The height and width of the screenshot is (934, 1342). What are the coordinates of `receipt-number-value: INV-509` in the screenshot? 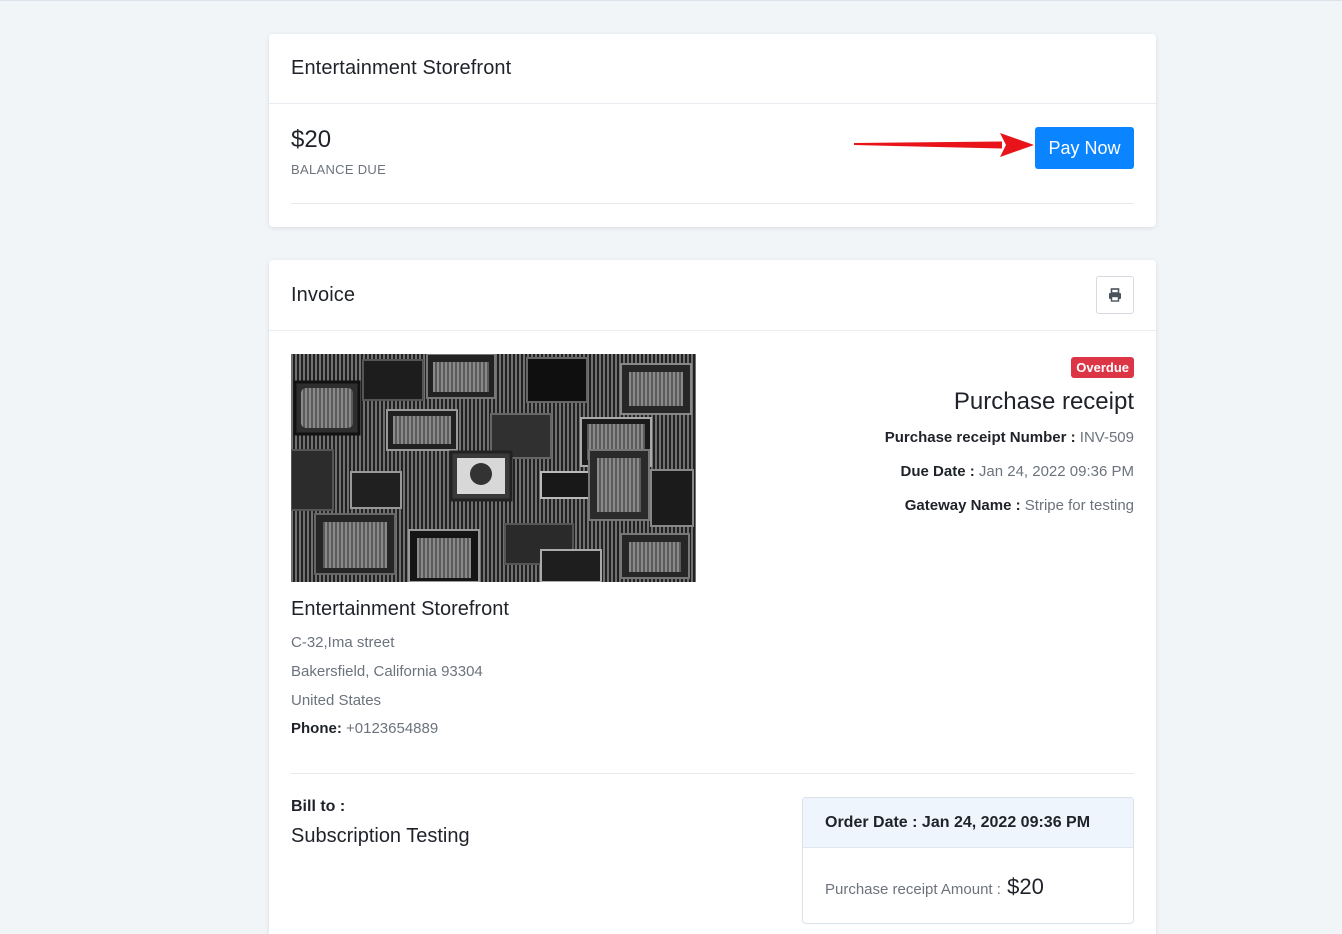 It's located at (1106, 437).